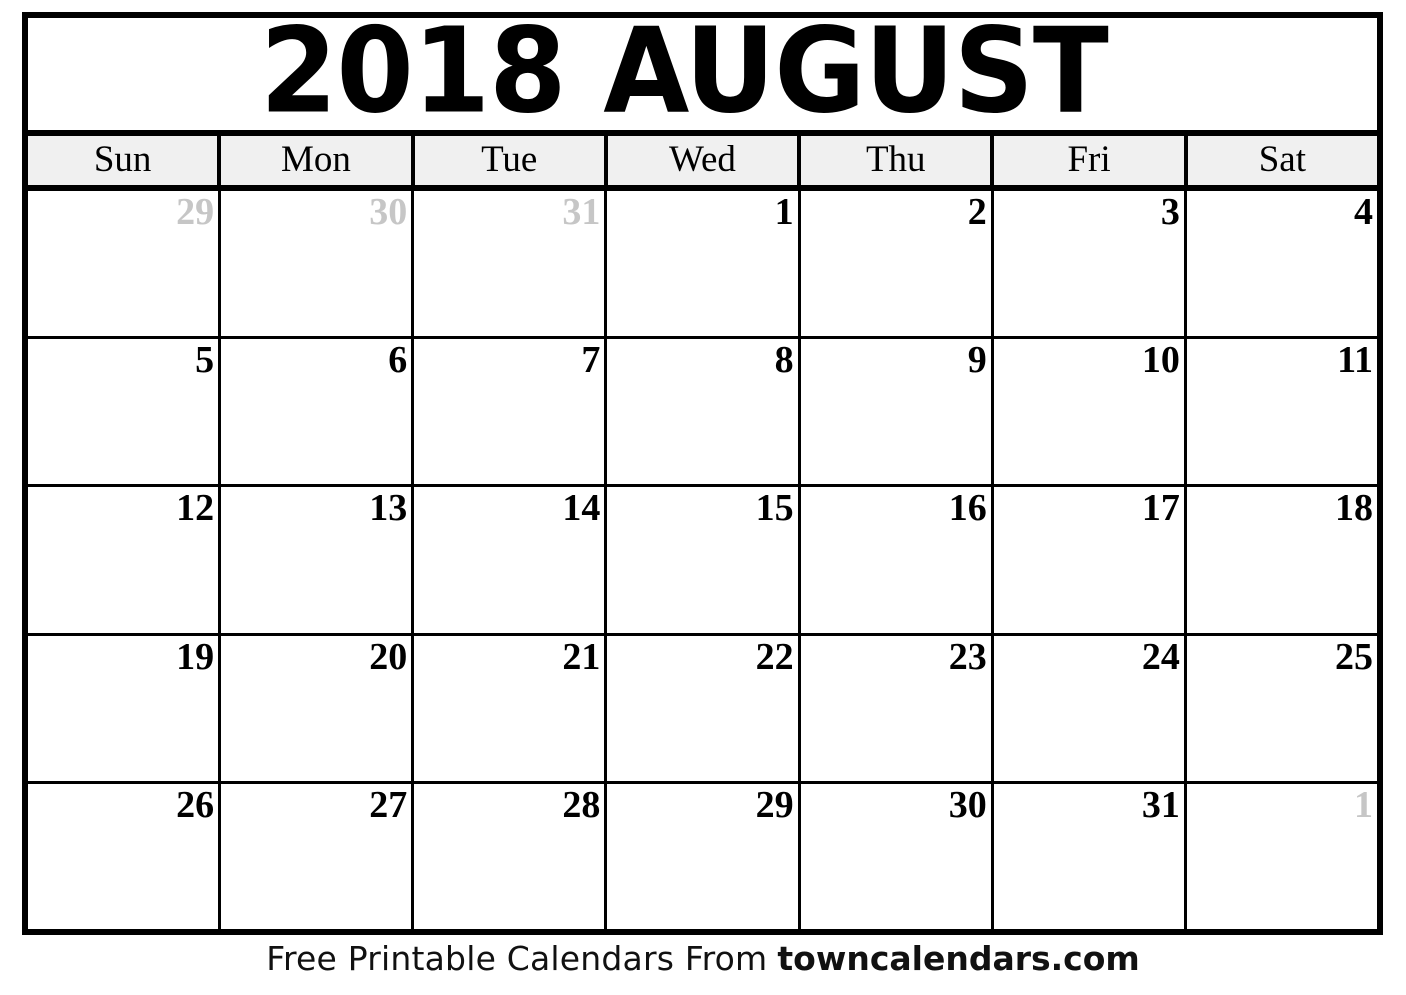 The image size is (1406, 995). I want to click on day-number: 7, so click(591, 360).